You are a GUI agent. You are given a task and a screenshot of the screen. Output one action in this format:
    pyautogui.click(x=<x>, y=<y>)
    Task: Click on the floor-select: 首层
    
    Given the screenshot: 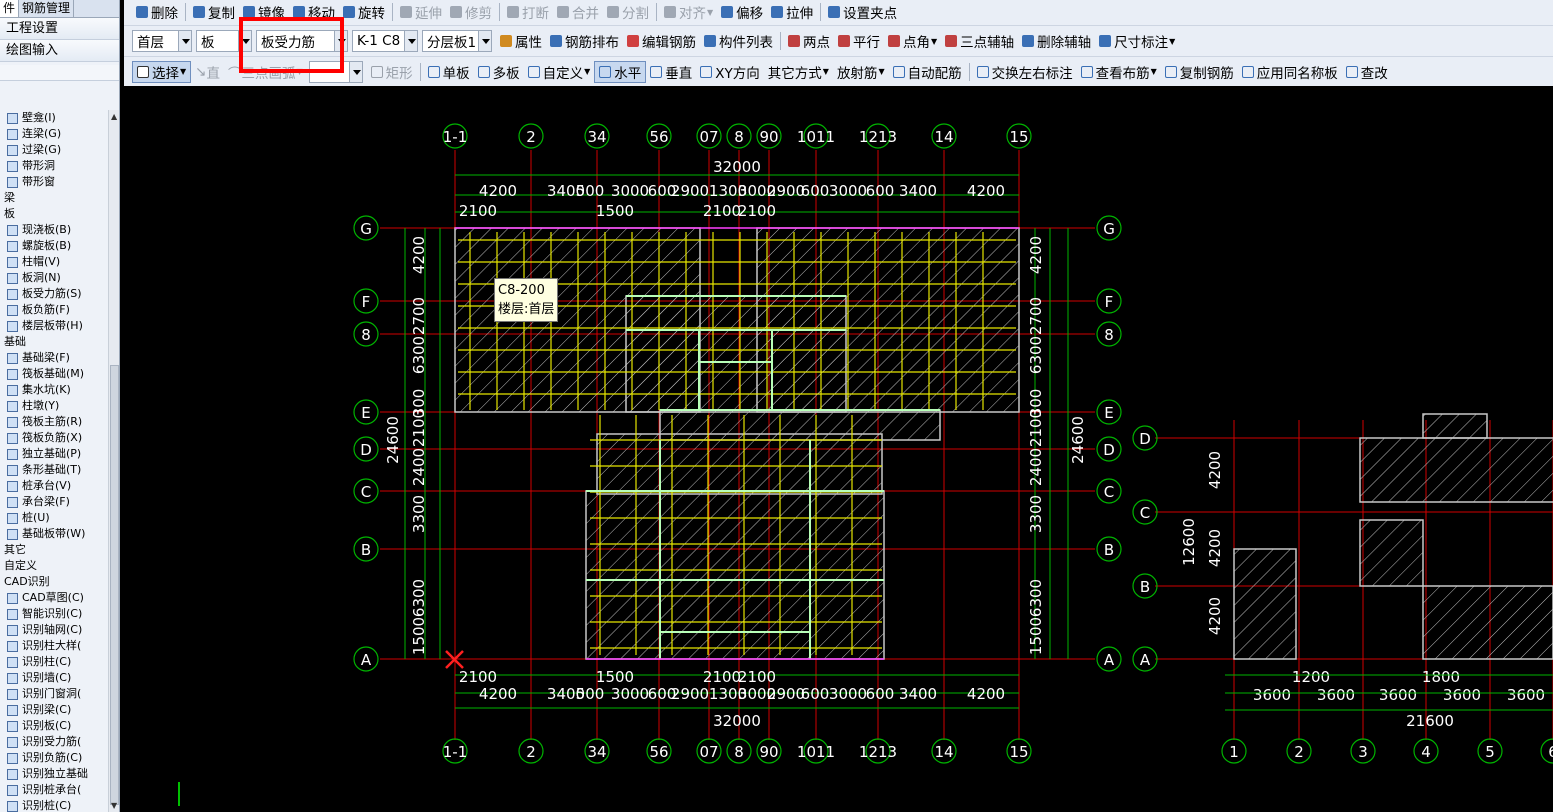 What is the action you would take?
    pyautogui.click(x=162, y=41)
    